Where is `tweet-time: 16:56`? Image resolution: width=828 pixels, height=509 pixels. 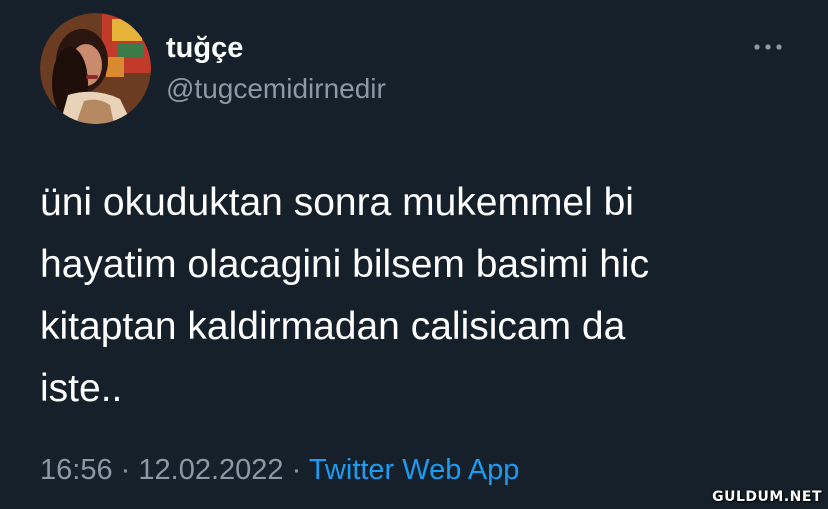
tweet-time: 16:56 is located at coordinates (76, 470).